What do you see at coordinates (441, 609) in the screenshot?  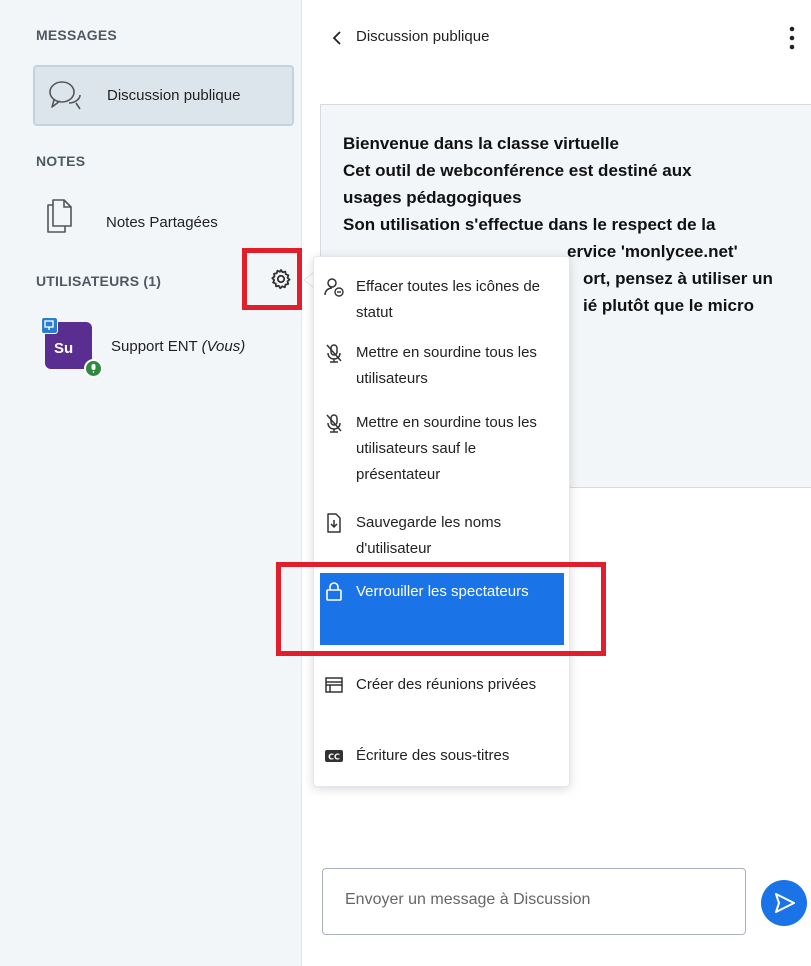 I see `lock-viewers-highlight-box` at bounding box center [441, 609].